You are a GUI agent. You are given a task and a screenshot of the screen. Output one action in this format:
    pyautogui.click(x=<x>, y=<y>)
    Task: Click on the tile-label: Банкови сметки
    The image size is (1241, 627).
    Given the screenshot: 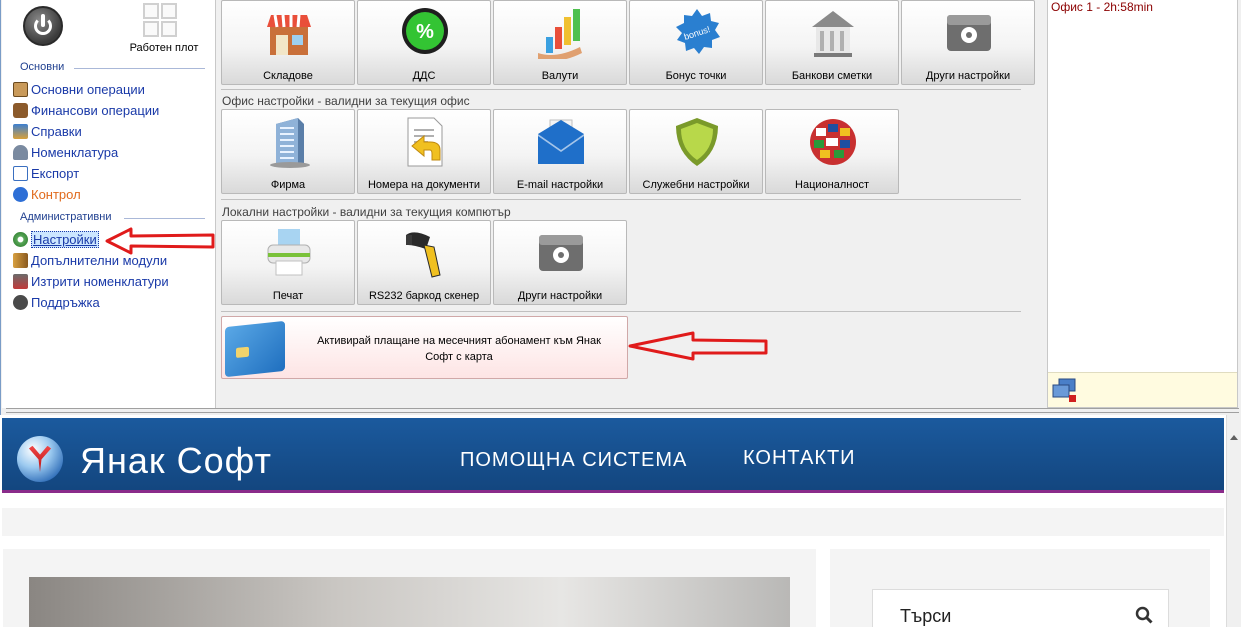 What is the action you would take?
    pyautogui.click(x=832, y=76)
    